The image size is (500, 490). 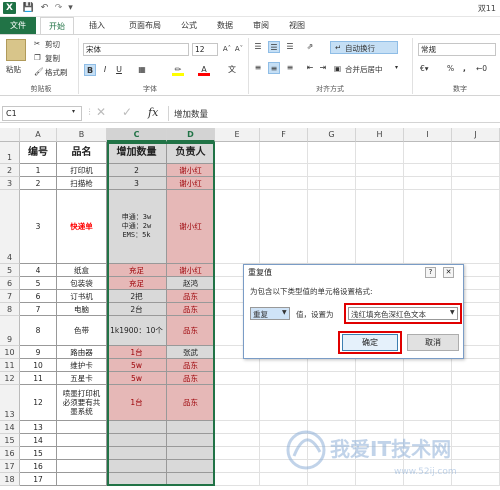 I want to click on comma-button: ,, so click(x=464, y=68).